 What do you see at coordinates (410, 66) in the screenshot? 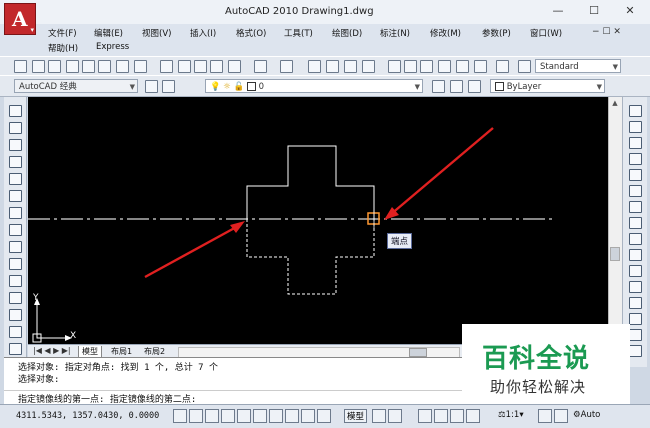
I see `design-center-icon` at bounding box center [410, 66].